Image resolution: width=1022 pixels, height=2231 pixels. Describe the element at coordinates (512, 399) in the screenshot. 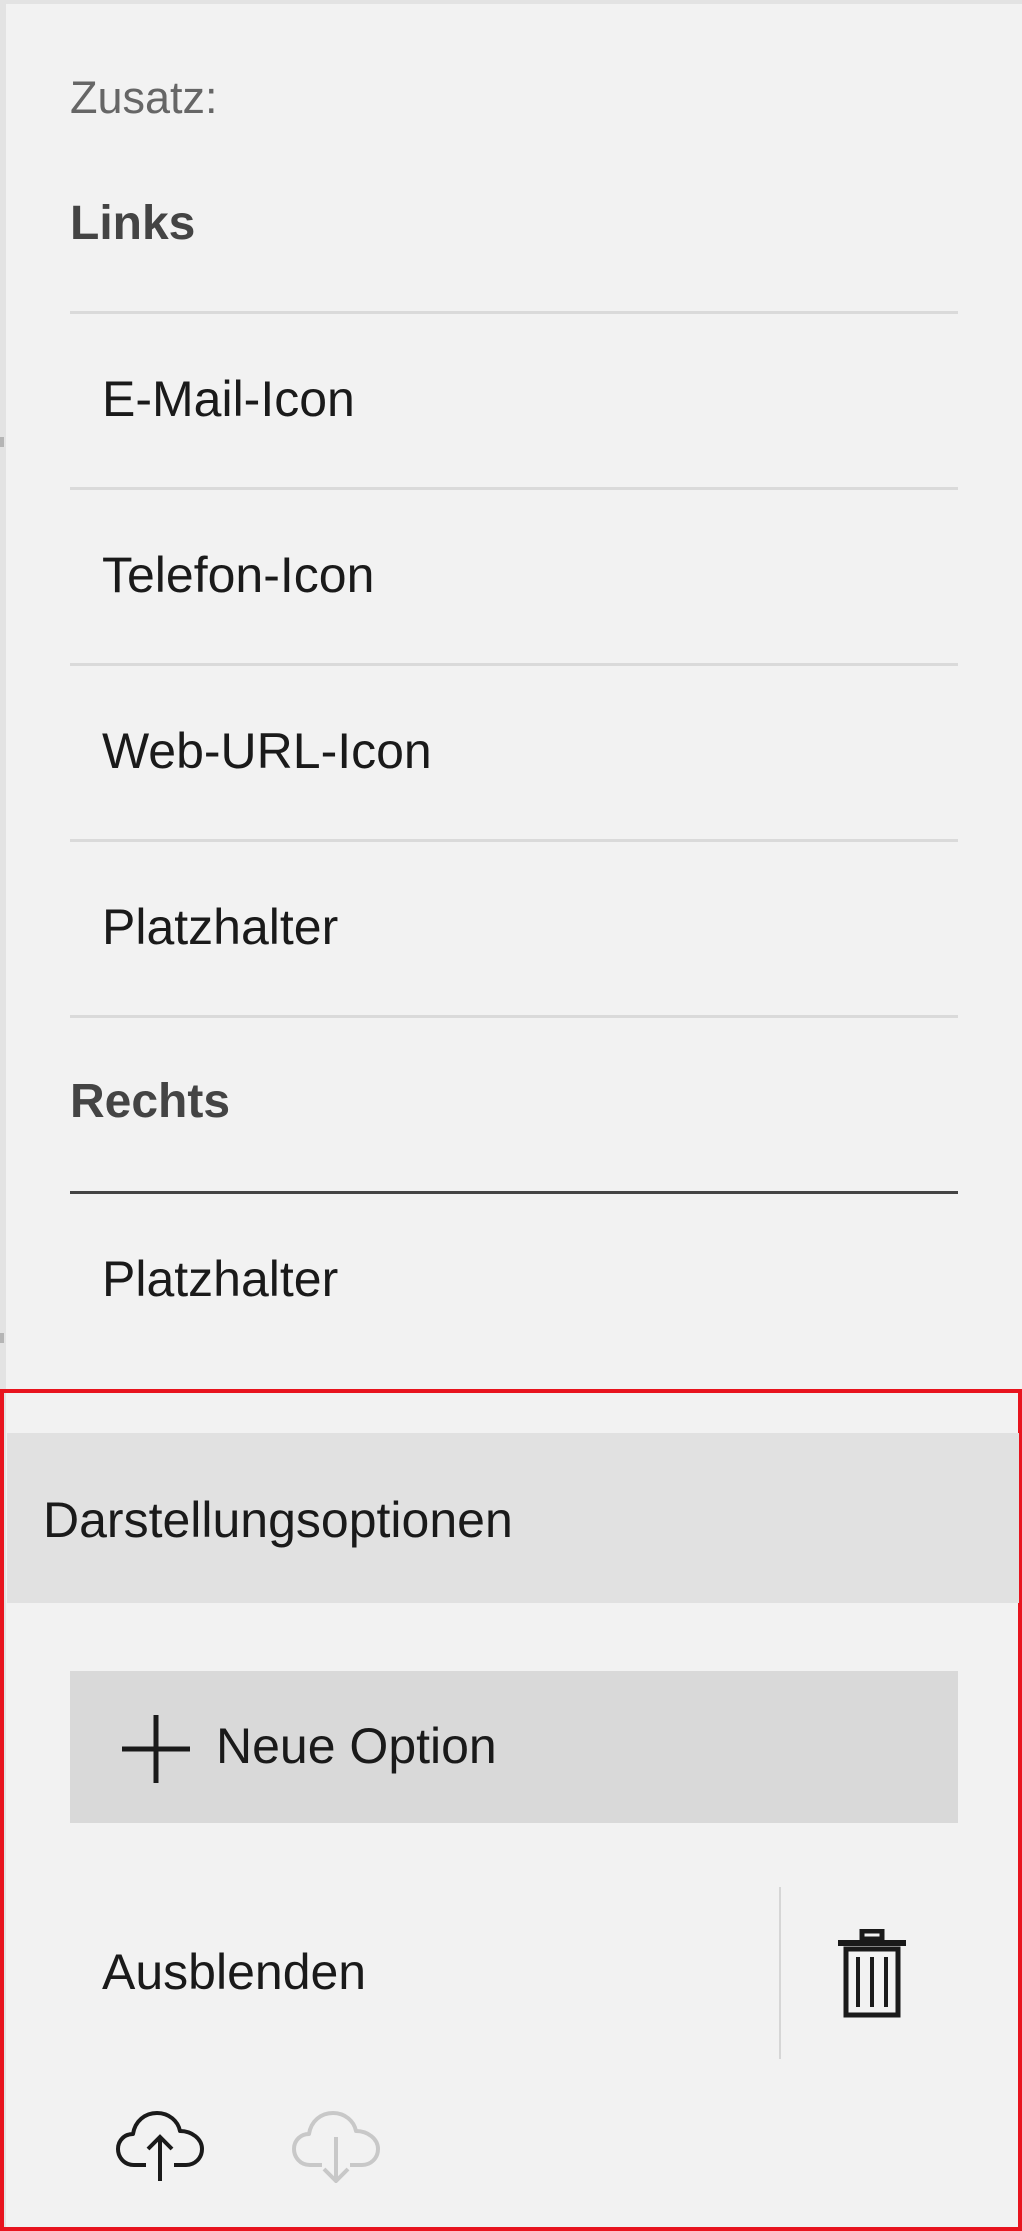

I see `list-item-email-icon: E-Mail-Icon` at that location.